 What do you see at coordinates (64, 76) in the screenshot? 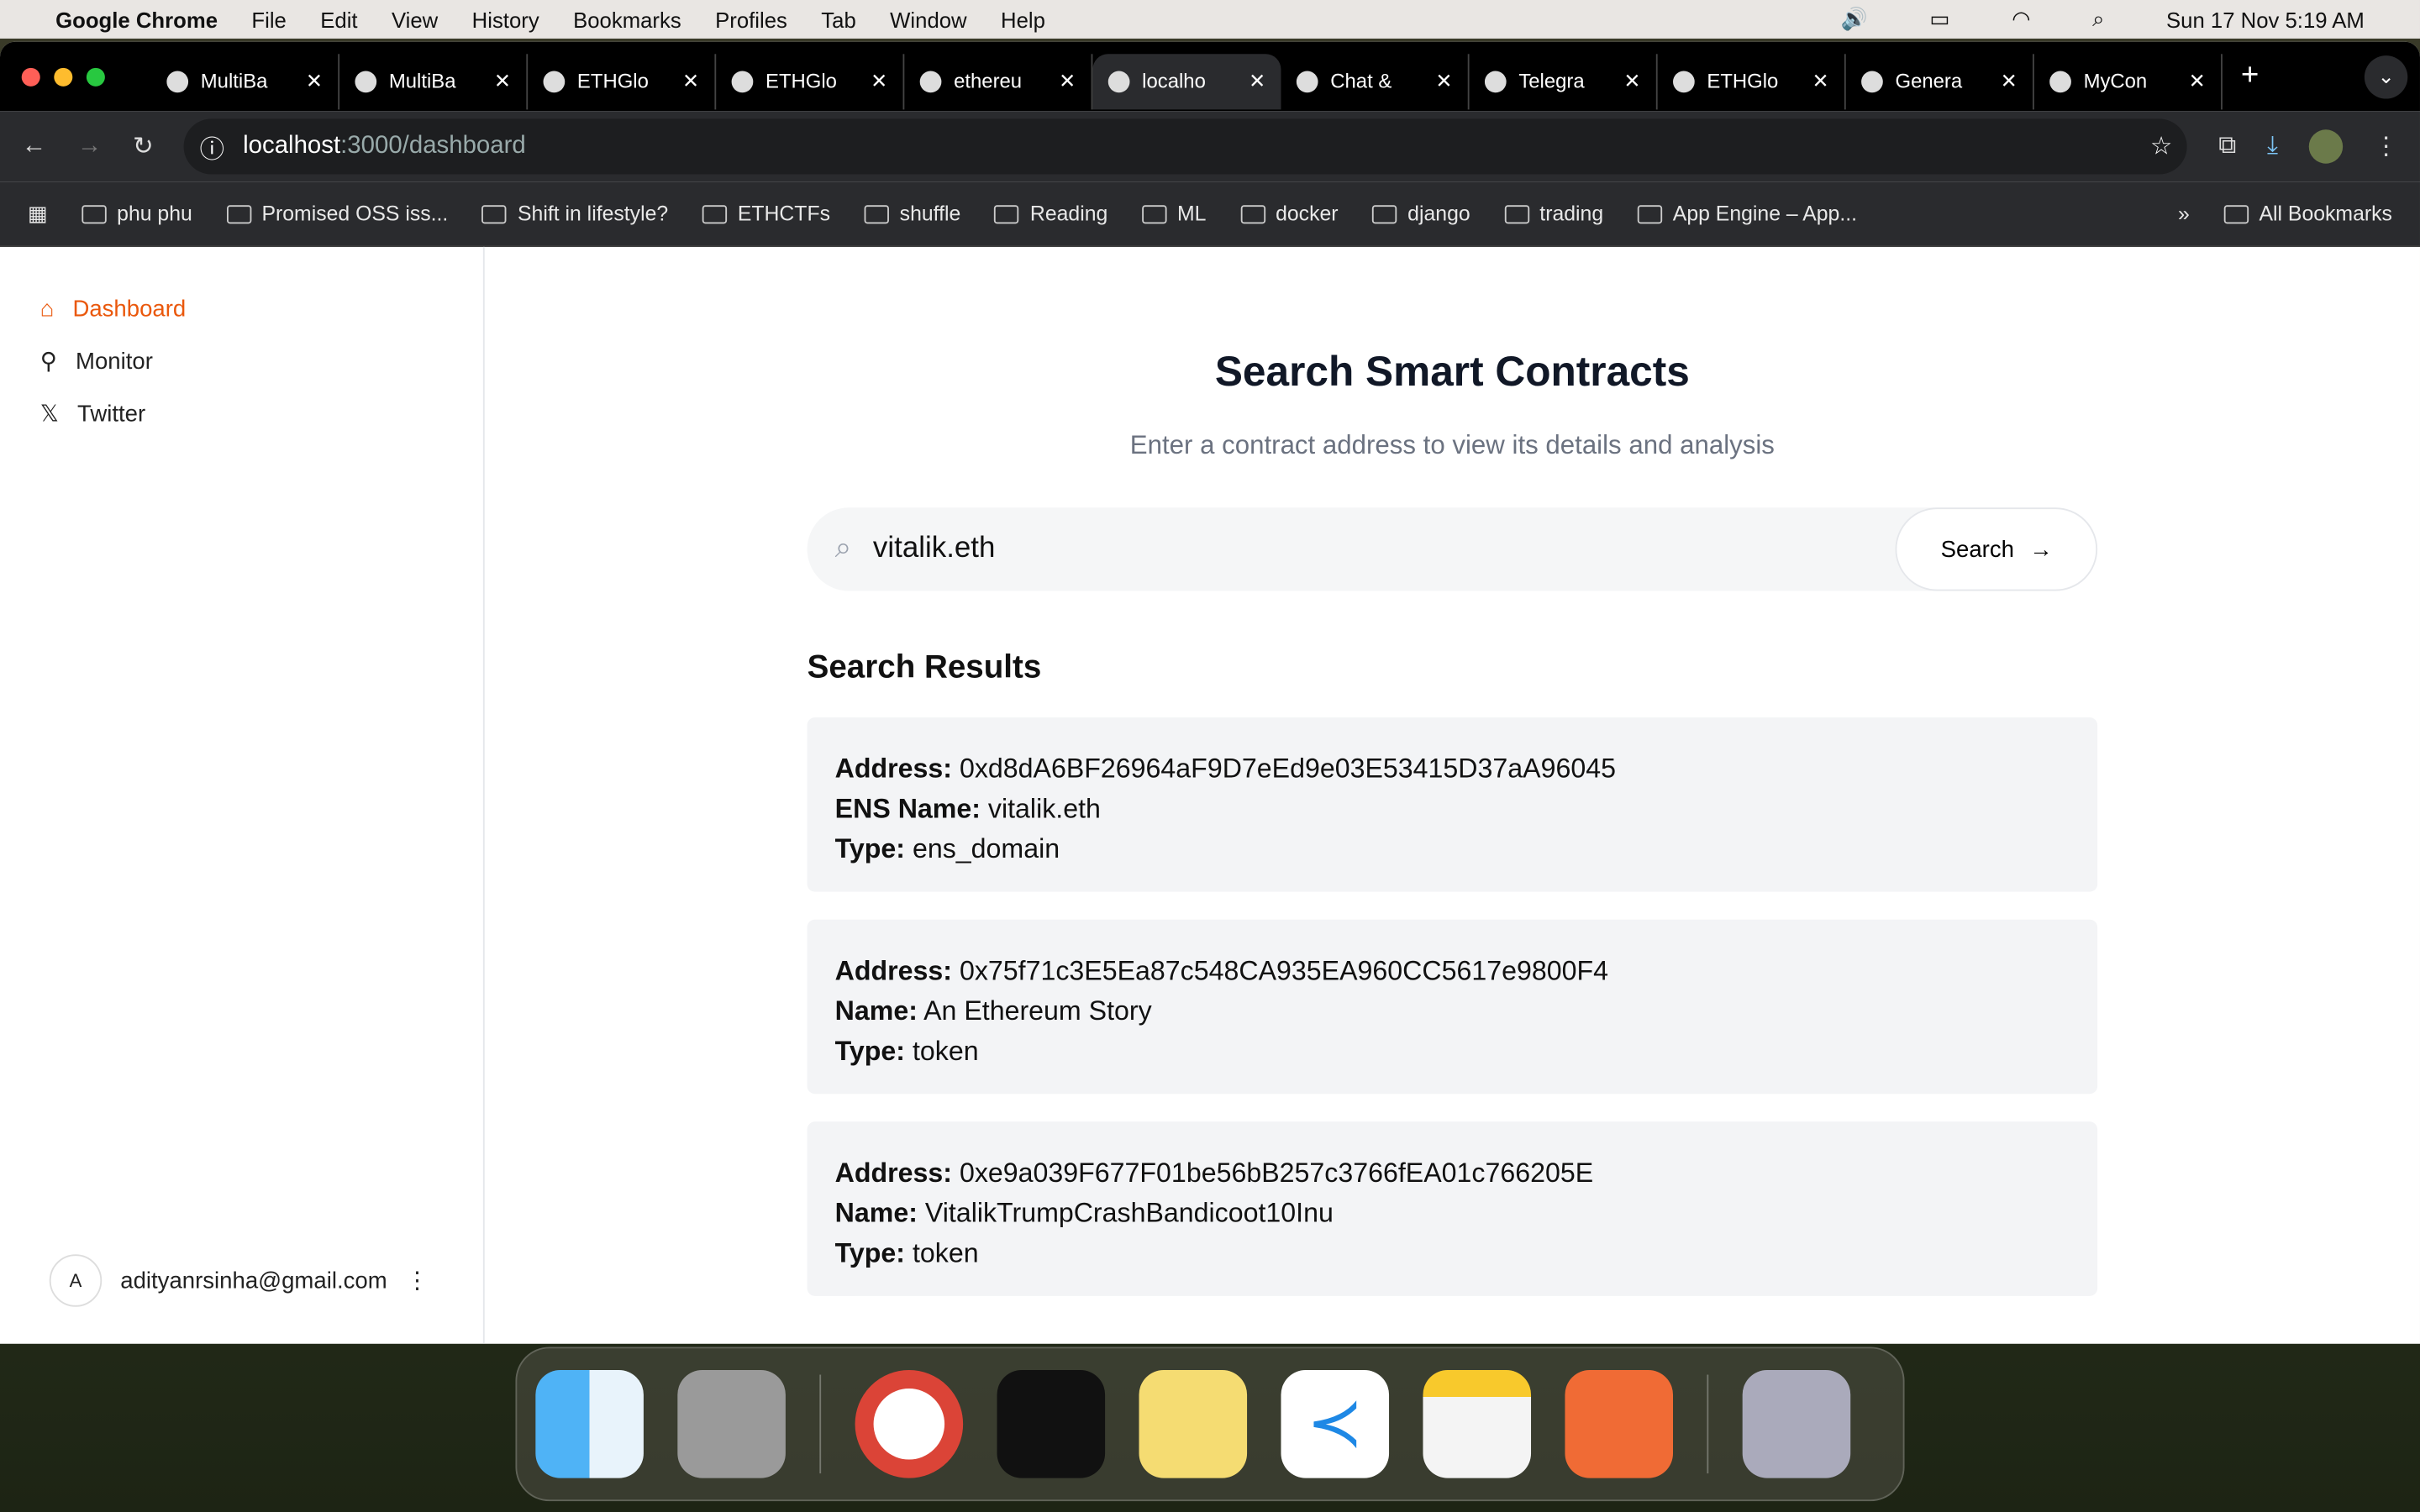
I see `minimize-window-button` at bounding box center [64, 76].